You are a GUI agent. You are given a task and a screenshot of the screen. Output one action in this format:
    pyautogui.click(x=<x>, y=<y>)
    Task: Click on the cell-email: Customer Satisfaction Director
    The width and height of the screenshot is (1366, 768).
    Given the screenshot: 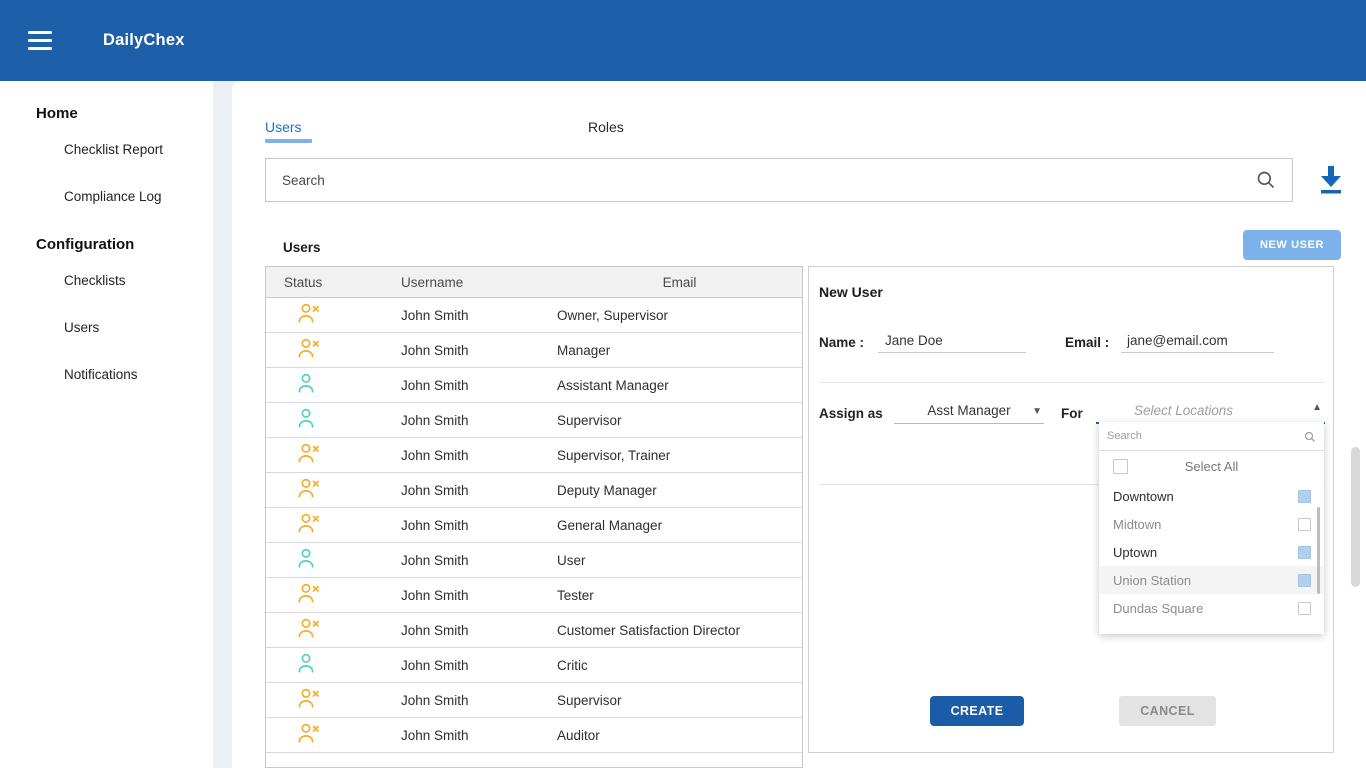 What is the action you would take?
    pyautogui.click(x=649, y=630)
    